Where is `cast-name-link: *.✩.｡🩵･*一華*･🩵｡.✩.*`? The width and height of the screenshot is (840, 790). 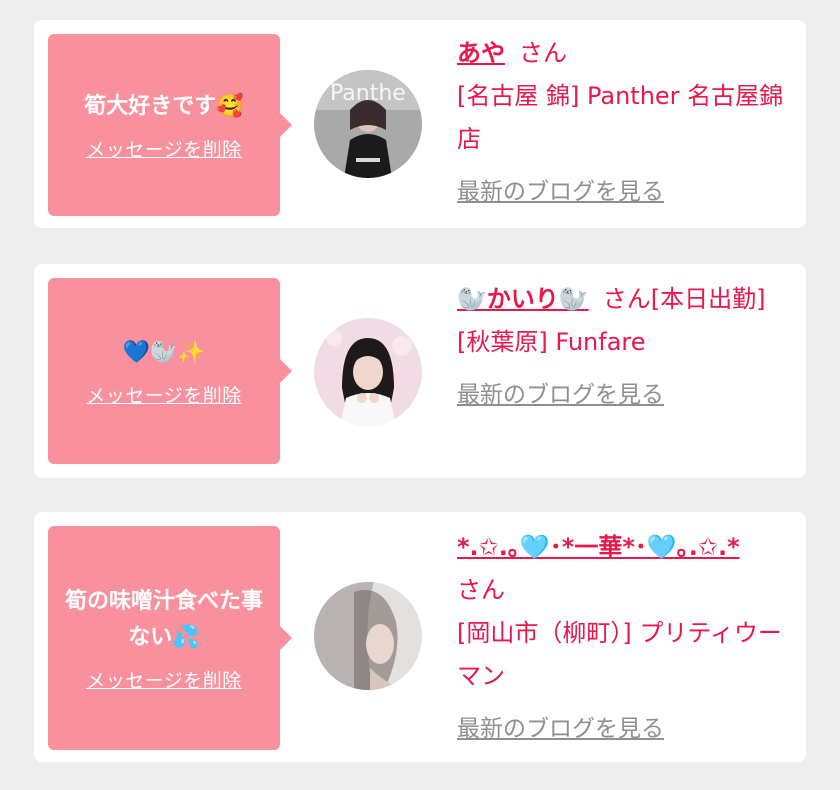 cast-name-link: *.✩.｡🩵･*一華*･🩵｡.✩.* is located at coordinates (598, 547).